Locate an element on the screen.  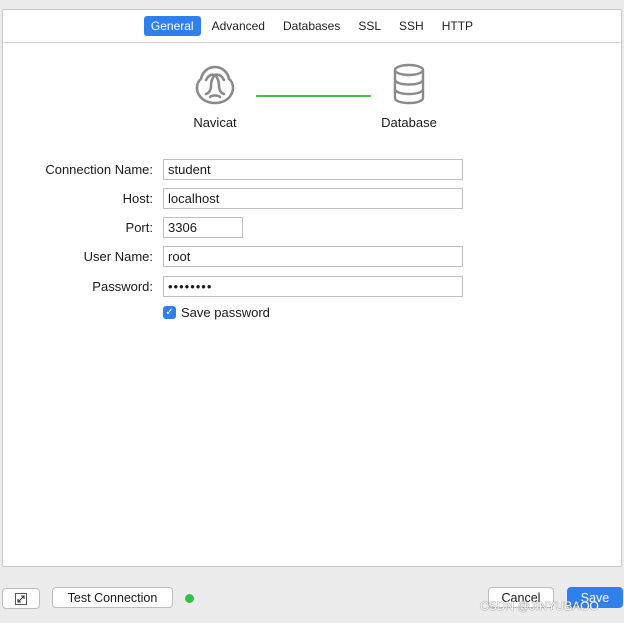
tab-http: HTTP is located at coordinates (457, 26).